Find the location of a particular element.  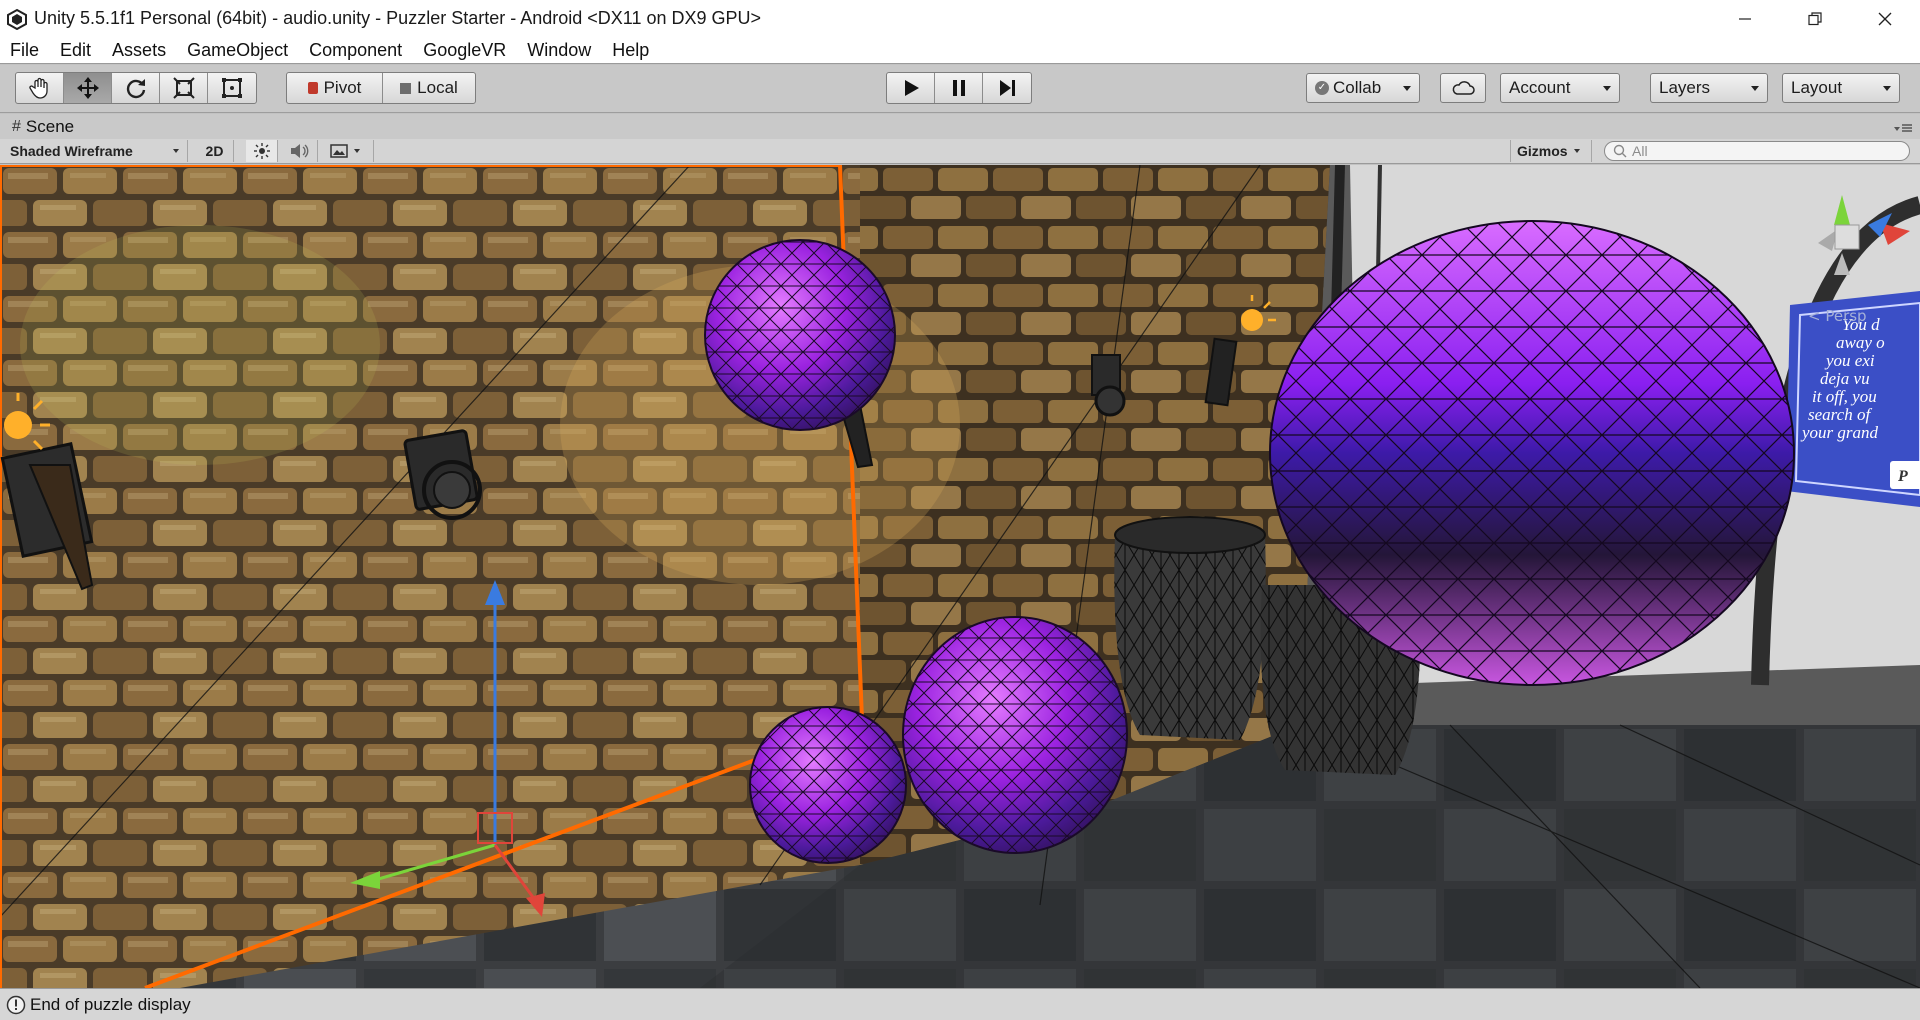

sign-line-7: your grand is located at coordinates (1839, 432).